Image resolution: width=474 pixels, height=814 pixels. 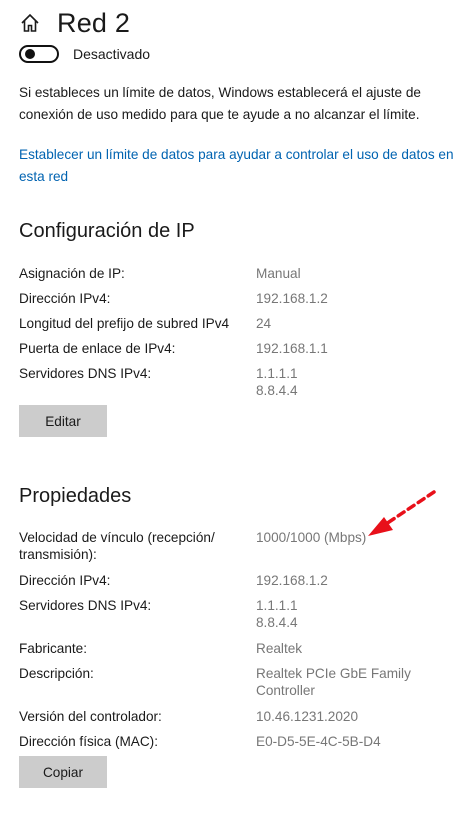 I want to click on row-label: Descripción:, so click(x=56, y=673).